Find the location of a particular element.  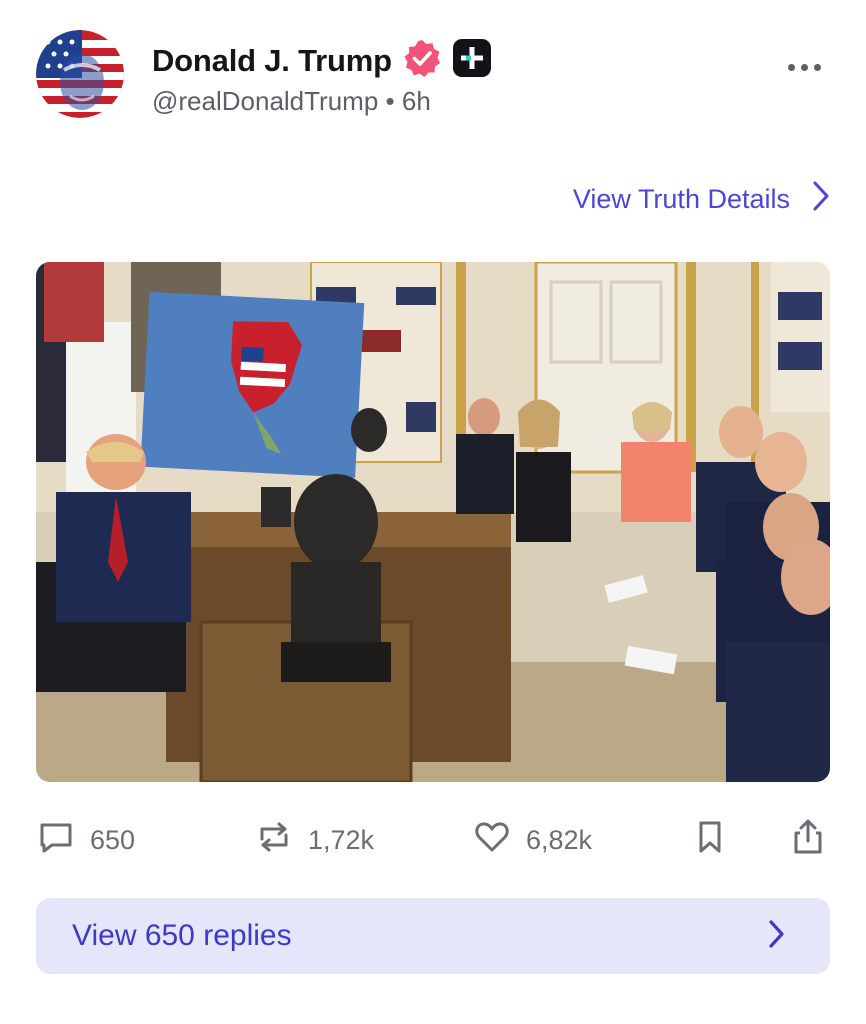

view-truth-details-label: View Truth Details is located at coordinates (681, 199).